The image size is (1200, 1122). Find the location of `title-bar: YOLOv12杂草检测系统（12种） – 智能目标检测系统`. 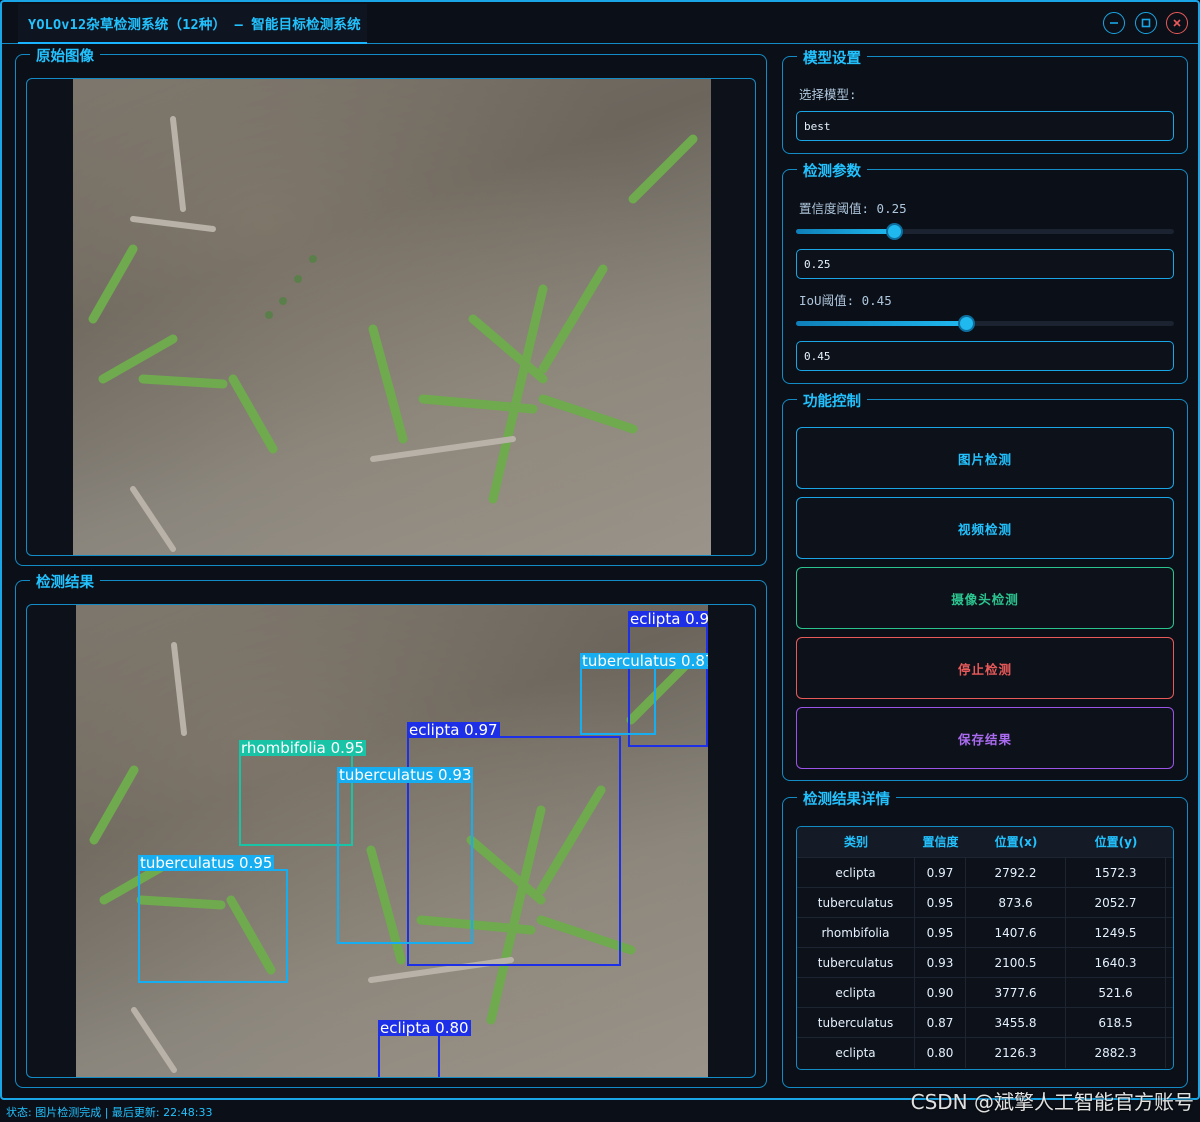

title-bar: YOLOv12杂草检测系统（12种） – 智能目标检测系统 is located at coordinates (600, 23).